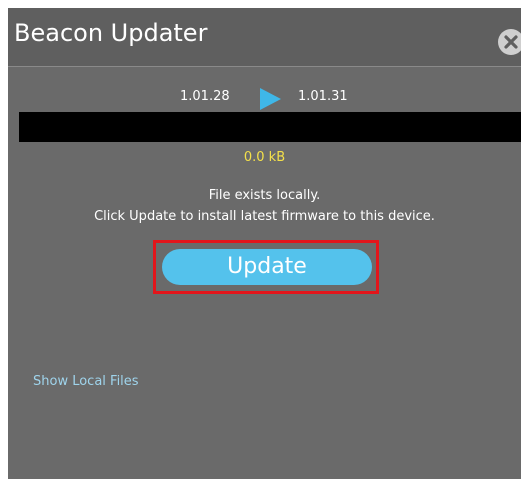  I want to click on version-row: 1.01.28 1.01.31, so click(264, 99).